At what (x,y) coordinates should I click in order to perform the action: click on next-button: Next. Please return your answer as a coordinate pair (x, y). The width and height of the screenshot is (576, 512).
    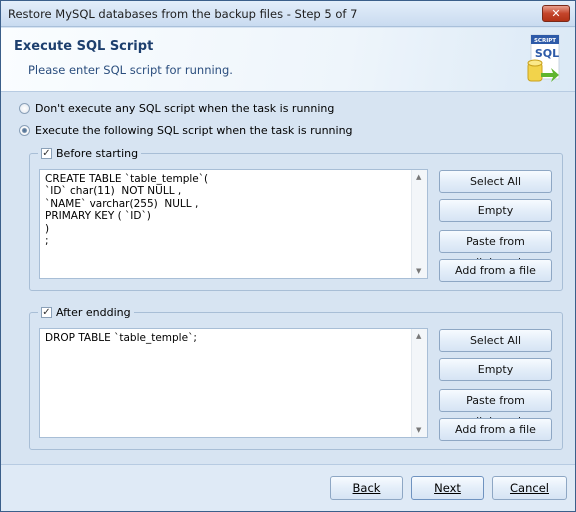
    Looking at the image, I should click on (447, 488).